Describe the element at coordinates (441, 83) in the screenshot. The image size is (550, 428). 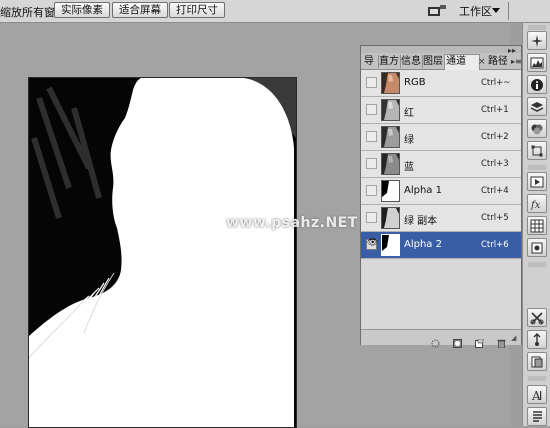
I see `channel-row-rgb: RGB Ctrl+~` at that location.